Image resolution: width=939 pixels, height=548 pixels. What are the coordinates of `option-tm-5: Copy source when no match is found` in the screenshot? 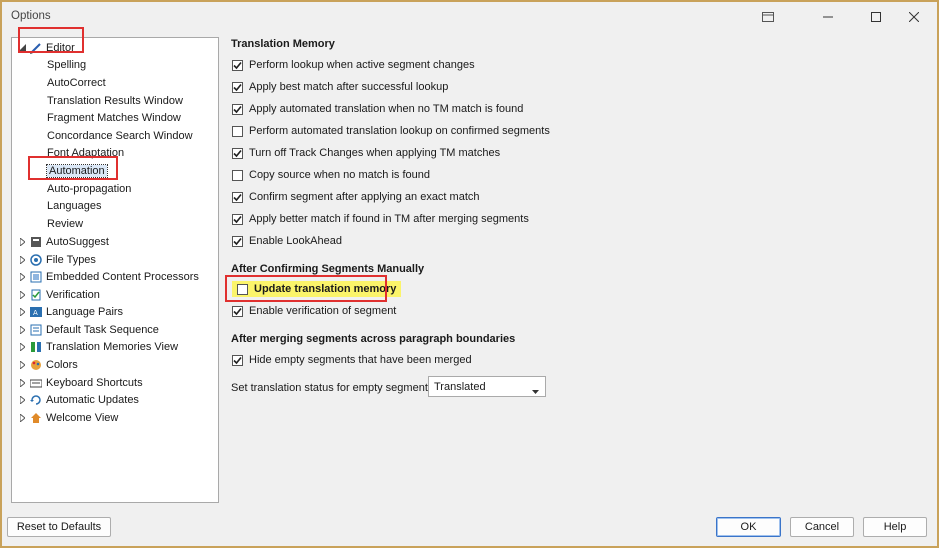 It's located at (331, 175).